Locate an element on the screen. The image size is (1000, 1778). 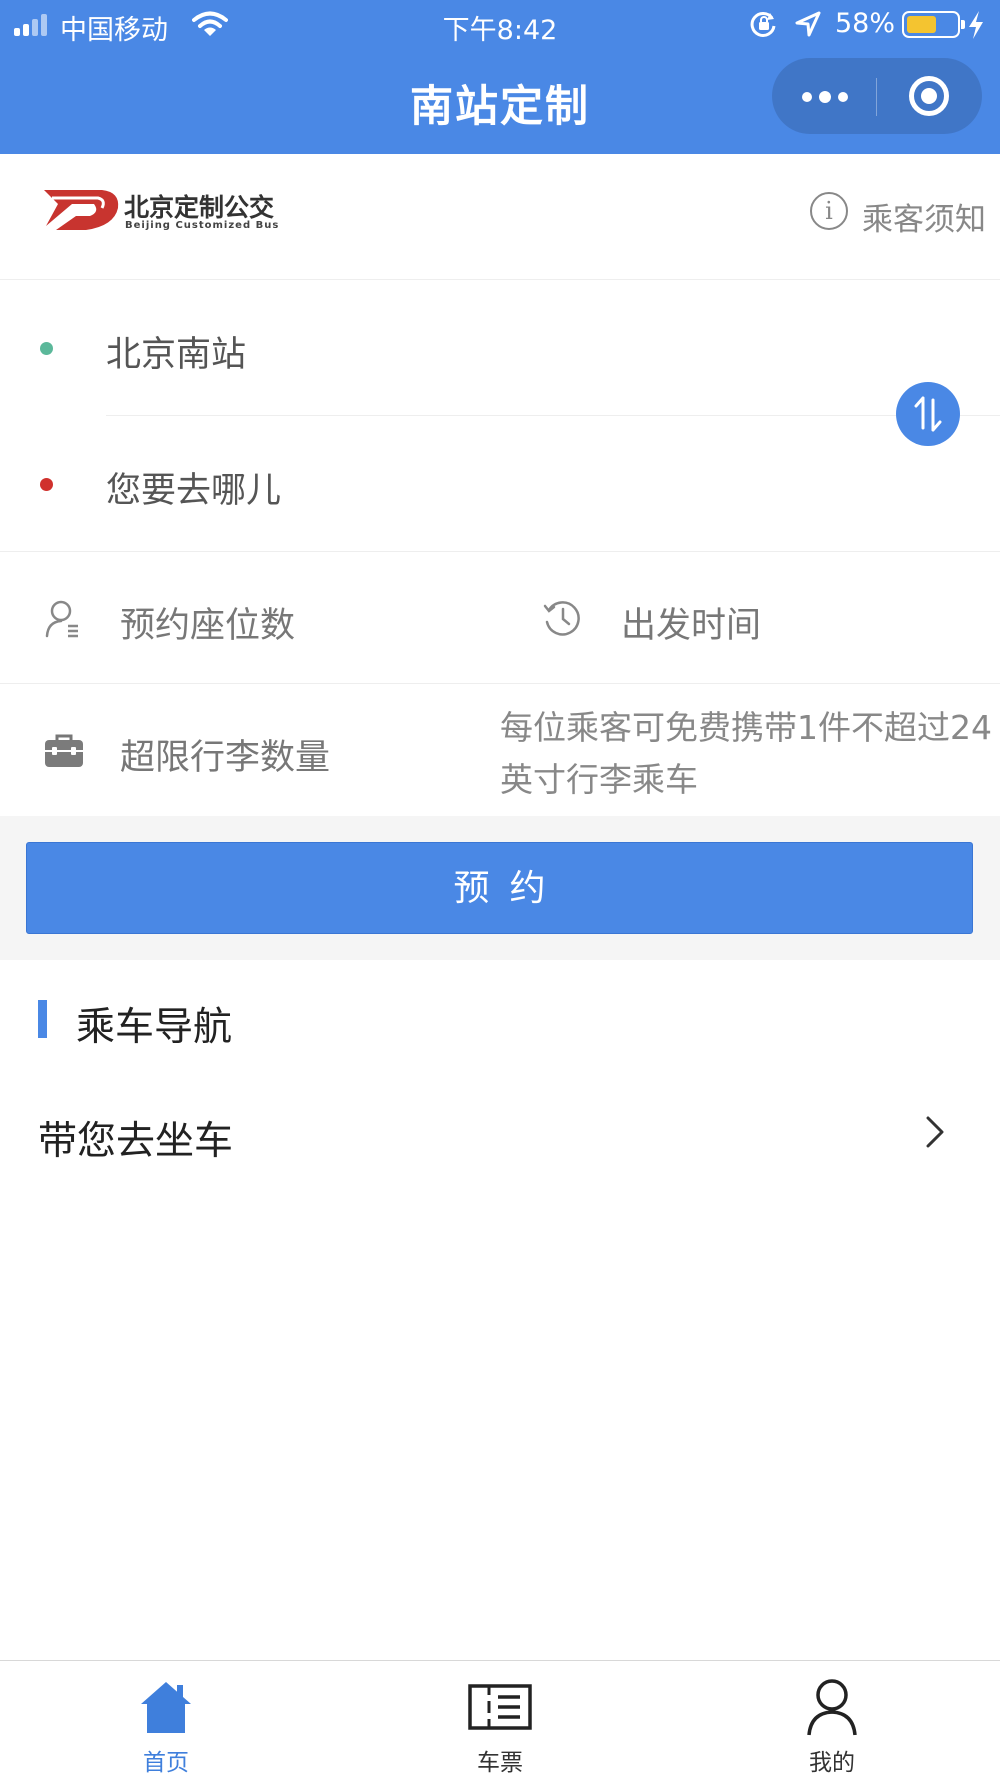
mini-program-capsule is located at coordinates (877, 96).